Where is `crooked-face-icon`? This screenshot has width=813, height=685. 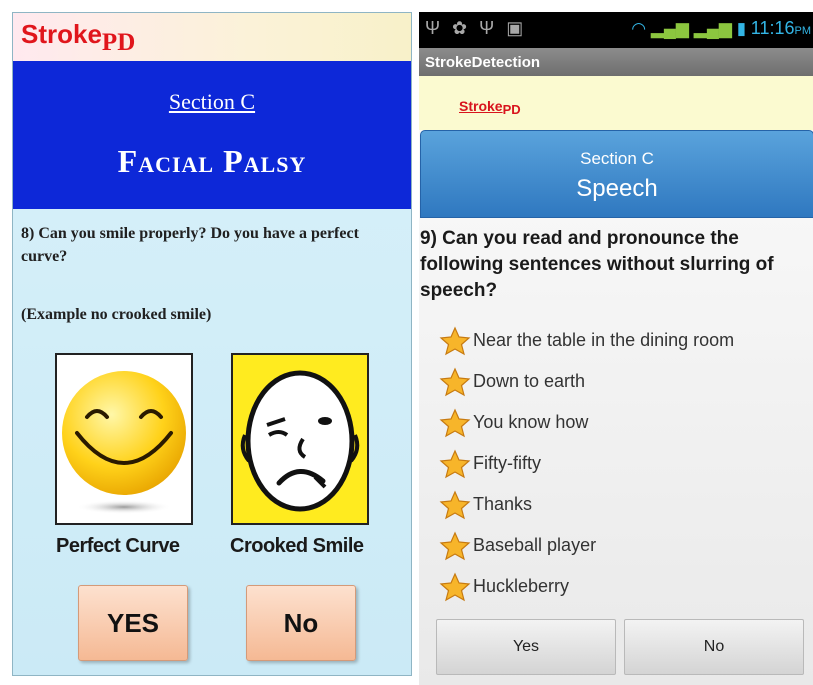 crooked-face-icon is located at coordinates (300, 441).